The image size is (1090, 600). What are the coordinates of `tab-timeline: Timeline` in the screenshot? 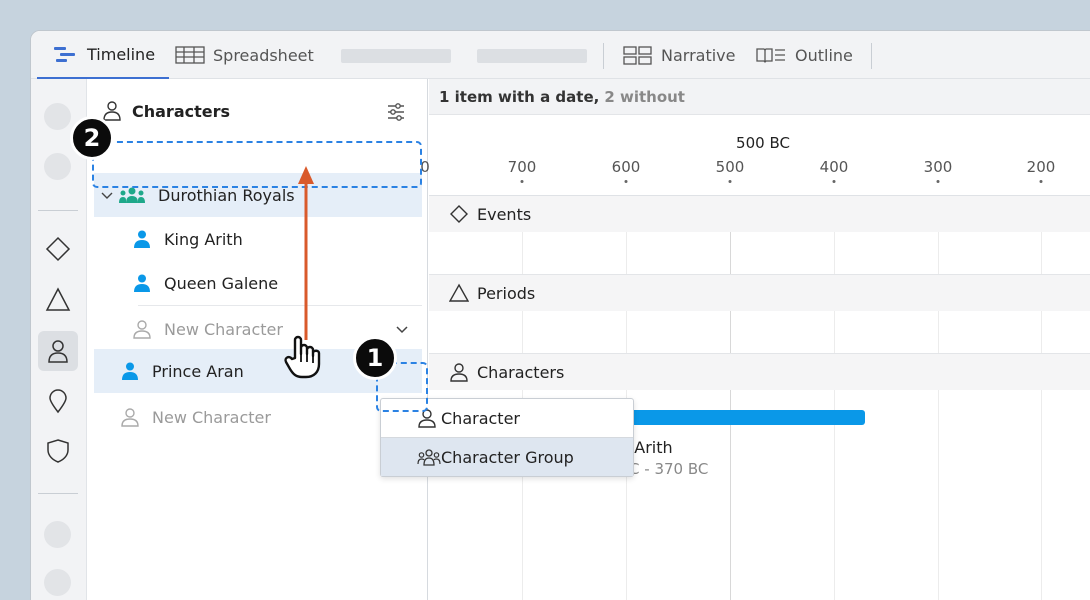 It's located at (103, 55).